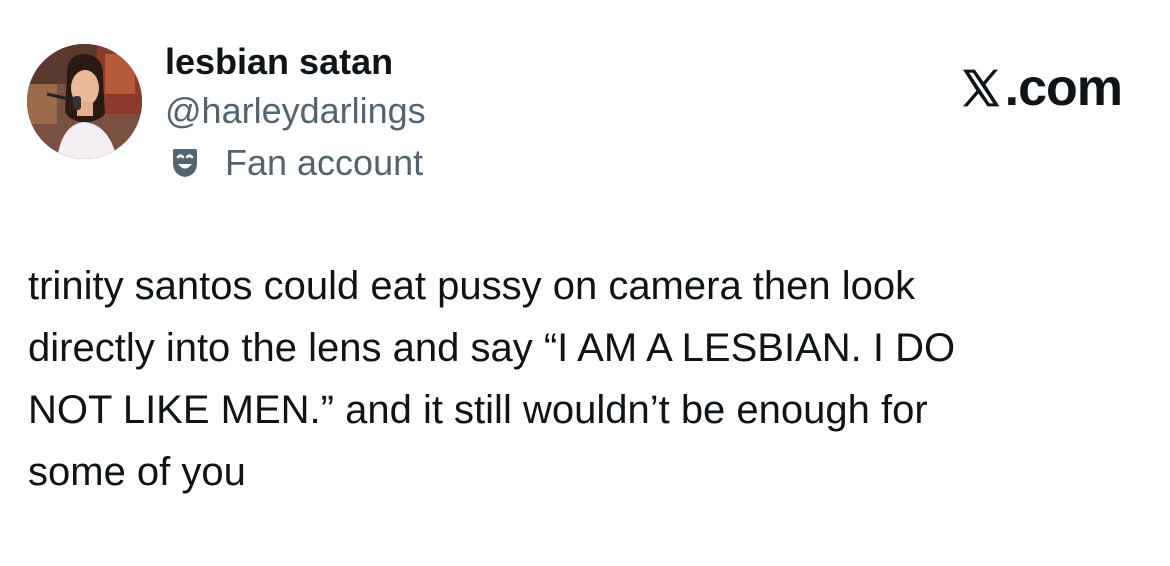 The image size is (1170, 566). What do you see at coordinates (295, 111) in the screenshot?
I see `user-handle: @harleydarlings` at bounding box center [295, 111].